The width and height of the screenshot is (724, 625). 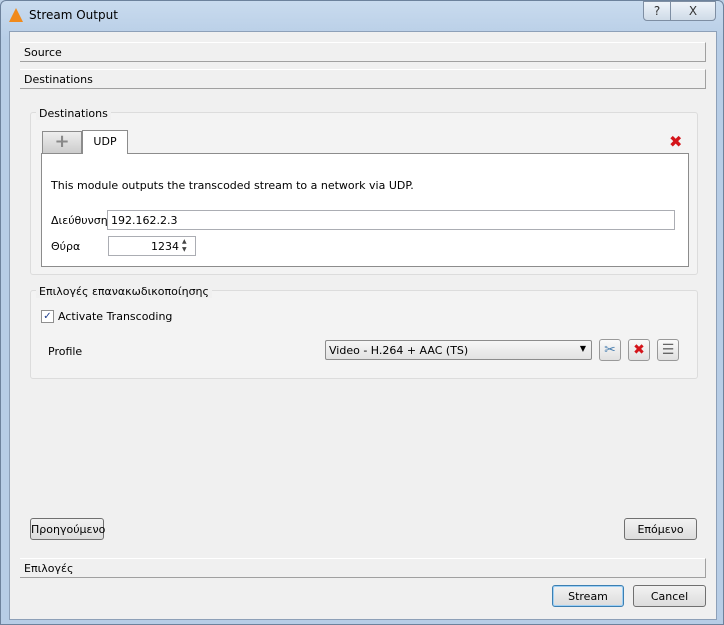 I want to click on destinations-group-label: Destinations, so click(x=73, y=113).